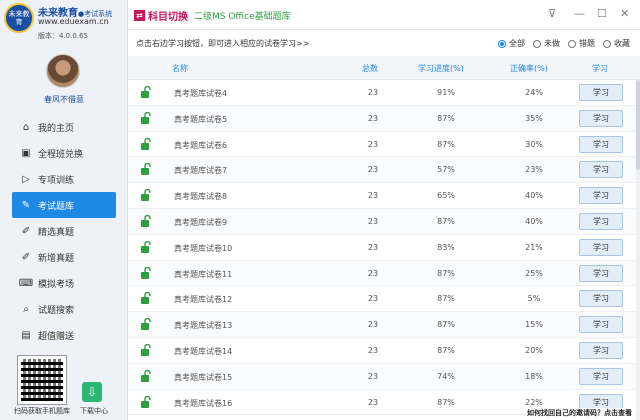 The image size is (640, 420). I want to click on sidebar-item-1: ▣ 全程班兑换, so click(64, 153).